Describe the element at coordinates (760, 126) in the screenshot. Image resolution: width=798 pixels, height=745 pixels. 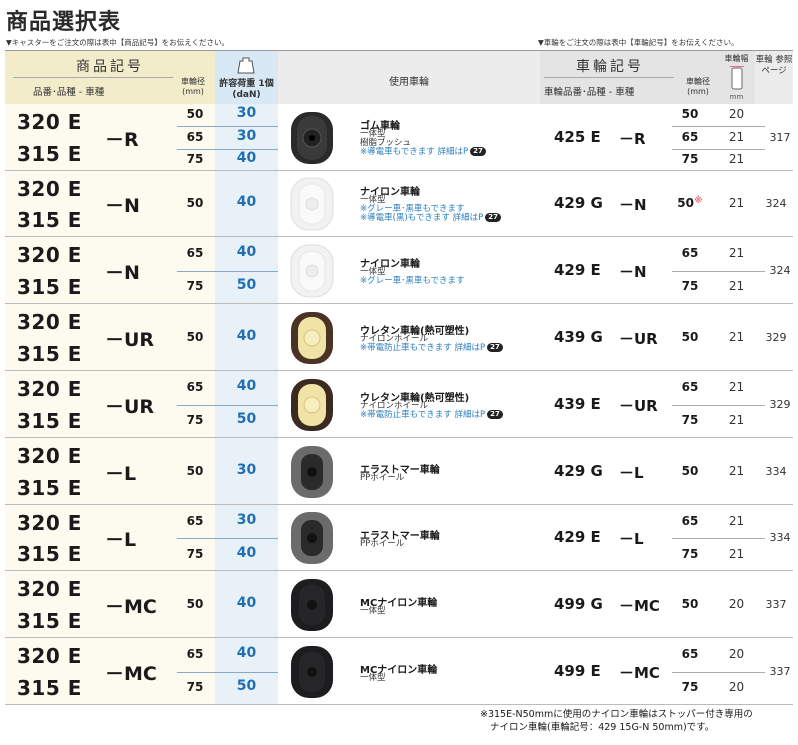
I see `size-divider-right-tail` at that location.